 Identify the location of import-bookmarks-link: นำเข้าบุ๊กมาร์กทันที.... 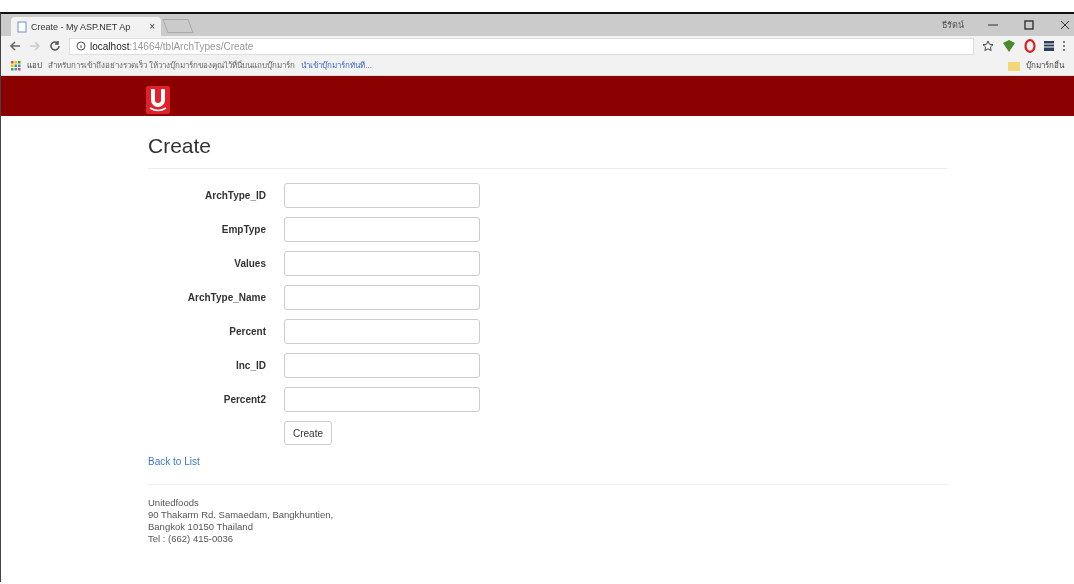
(336, 65).